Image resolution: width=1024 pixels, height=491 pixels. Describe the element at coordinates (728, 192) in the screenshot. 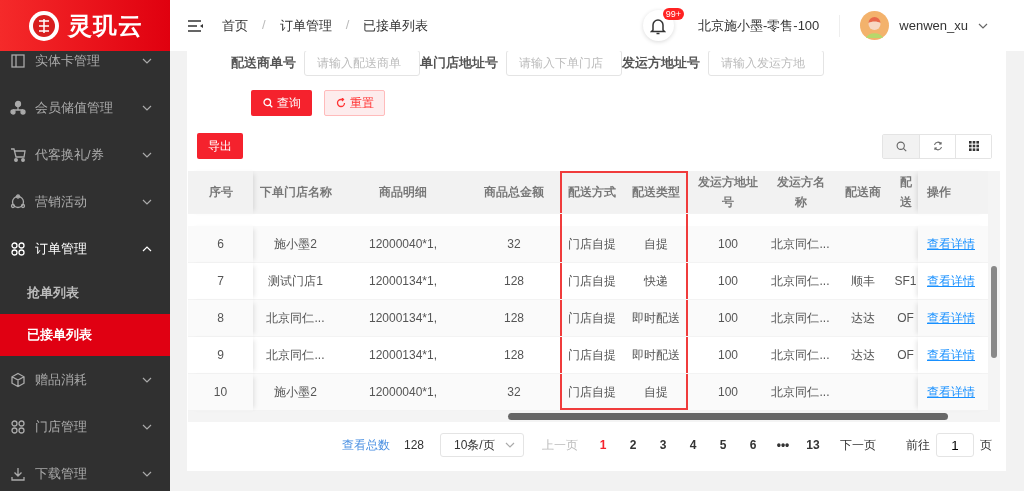

I see `column-header: 发运方地址号` at that location.